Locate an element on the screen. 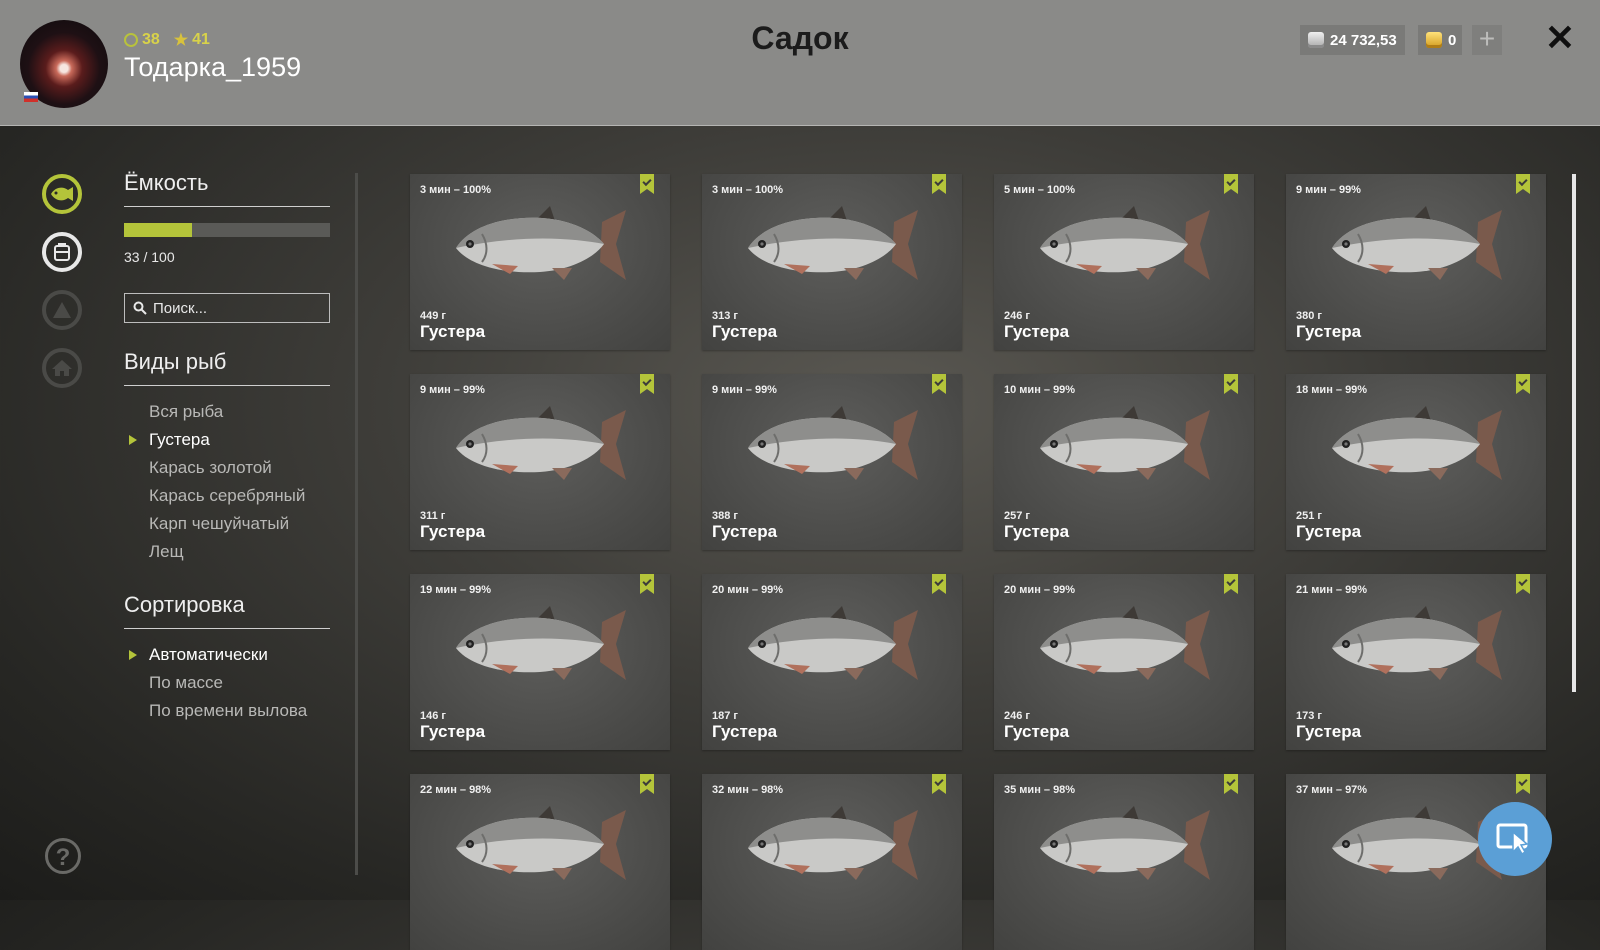 The height and width of the screenshot is (950, 1600). search-icon is located at coordinates (140, 308).